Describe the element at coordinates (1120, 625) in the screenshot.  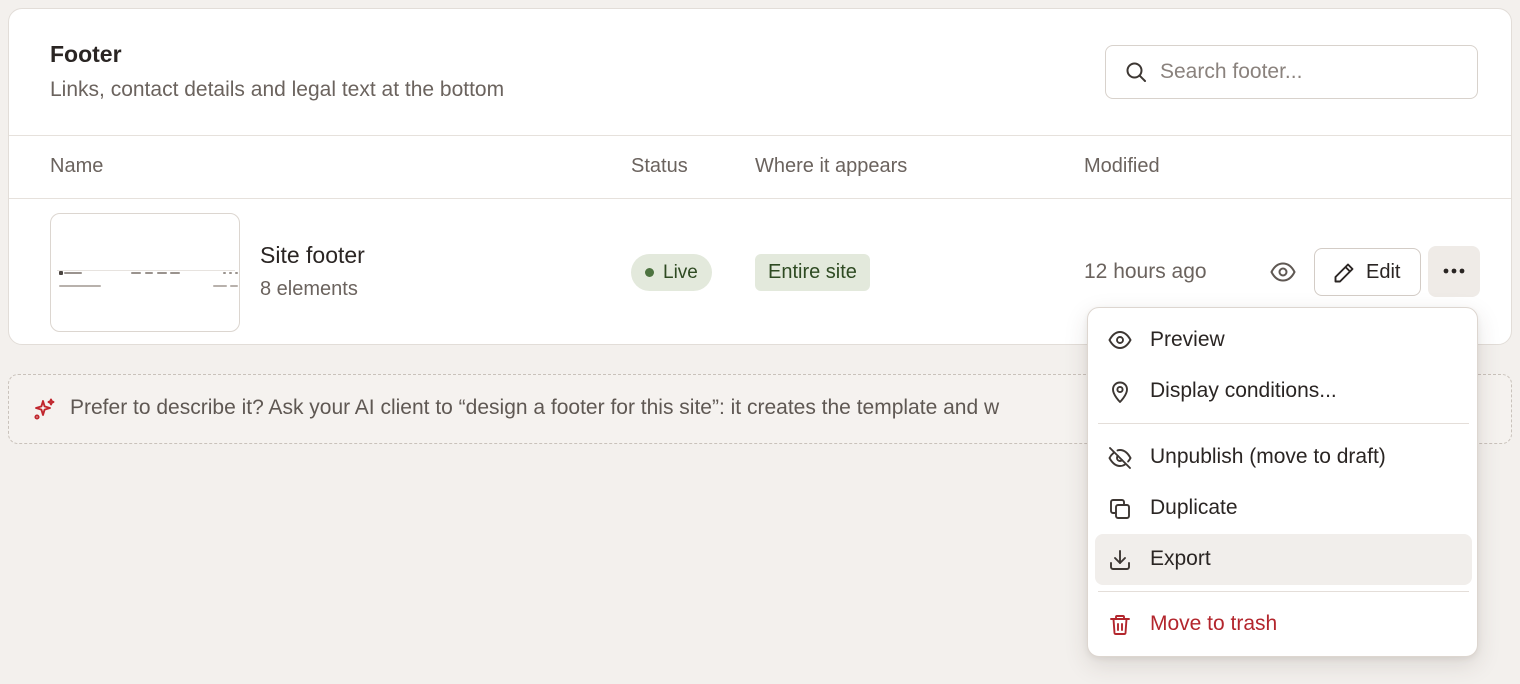
I see `trash-icon` at that location.